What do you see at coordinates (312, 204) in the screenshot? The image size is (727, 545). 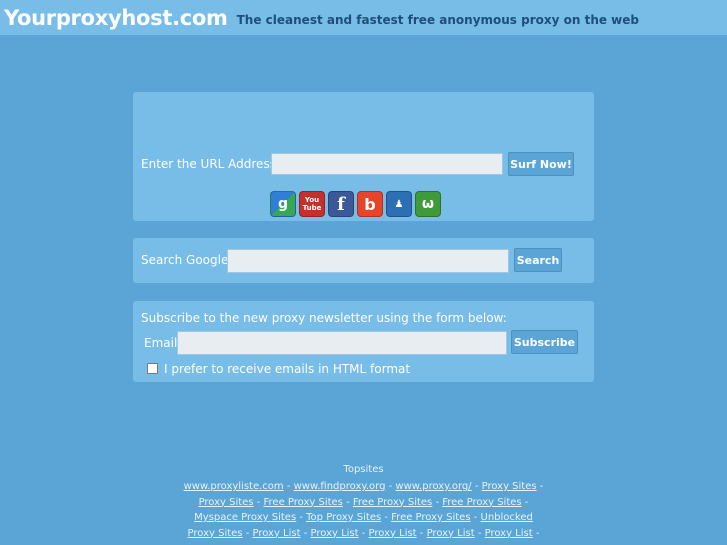 I see `youtube-icon: You Tube` at bounding box center [312, 204].